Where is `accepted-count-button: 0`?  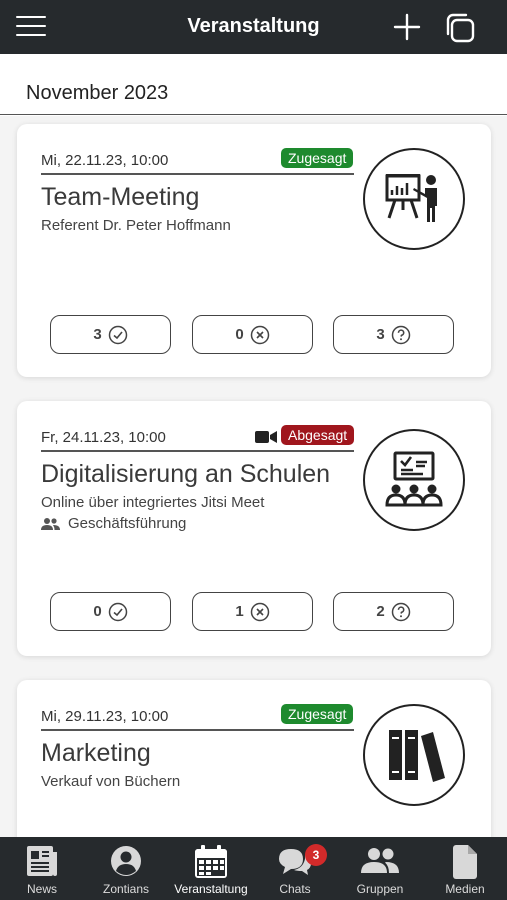 accepted-count-button: 0 is located at coordinates (110, 611).